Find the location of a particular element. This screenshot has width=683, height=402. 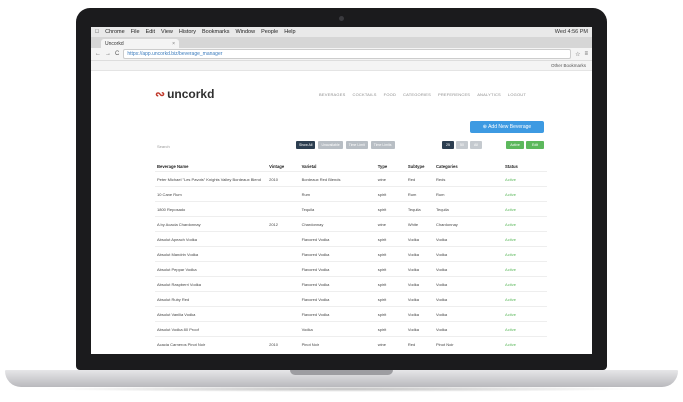

nav-logout: LOGOUT is located at coordinates (517, 94).